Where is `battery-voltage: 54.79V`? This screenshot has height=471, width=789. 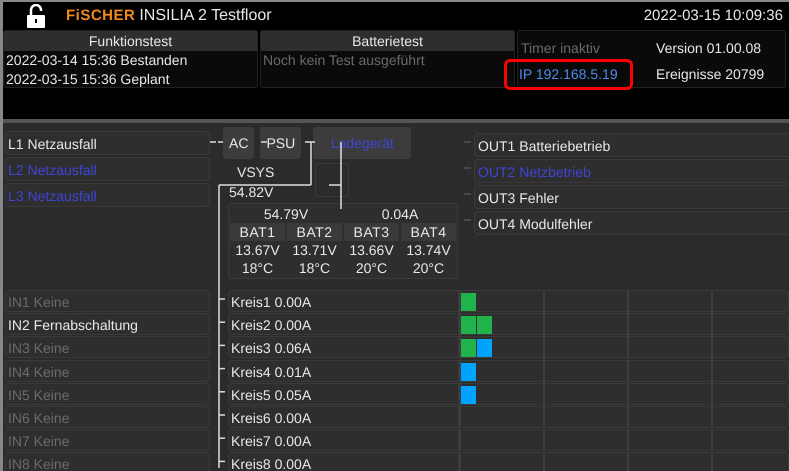
battery-voltage: 54.79V is located at coordinates (286, 214).